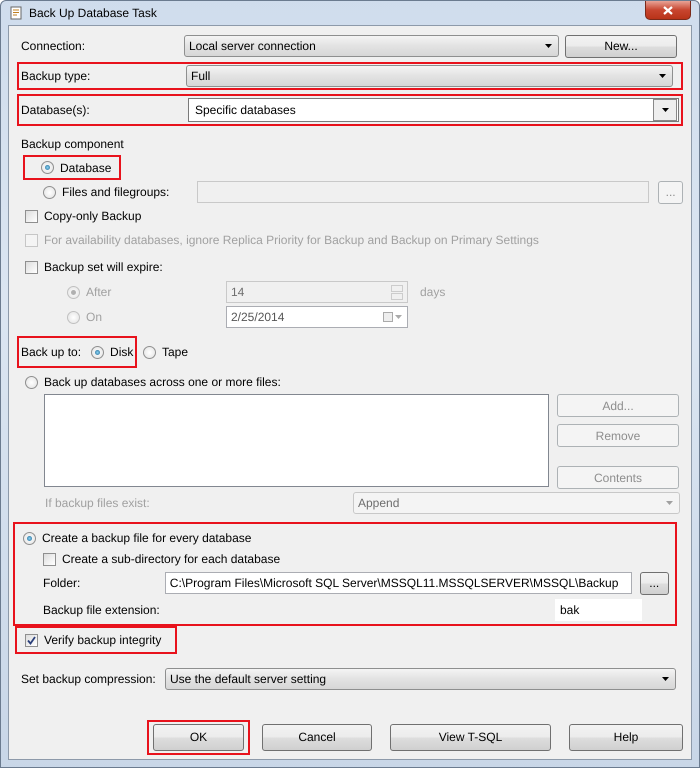 The height and width of the screenshot is (768, 700). I want to click on radio-label: Files and filegroups:, so click(116, 192).